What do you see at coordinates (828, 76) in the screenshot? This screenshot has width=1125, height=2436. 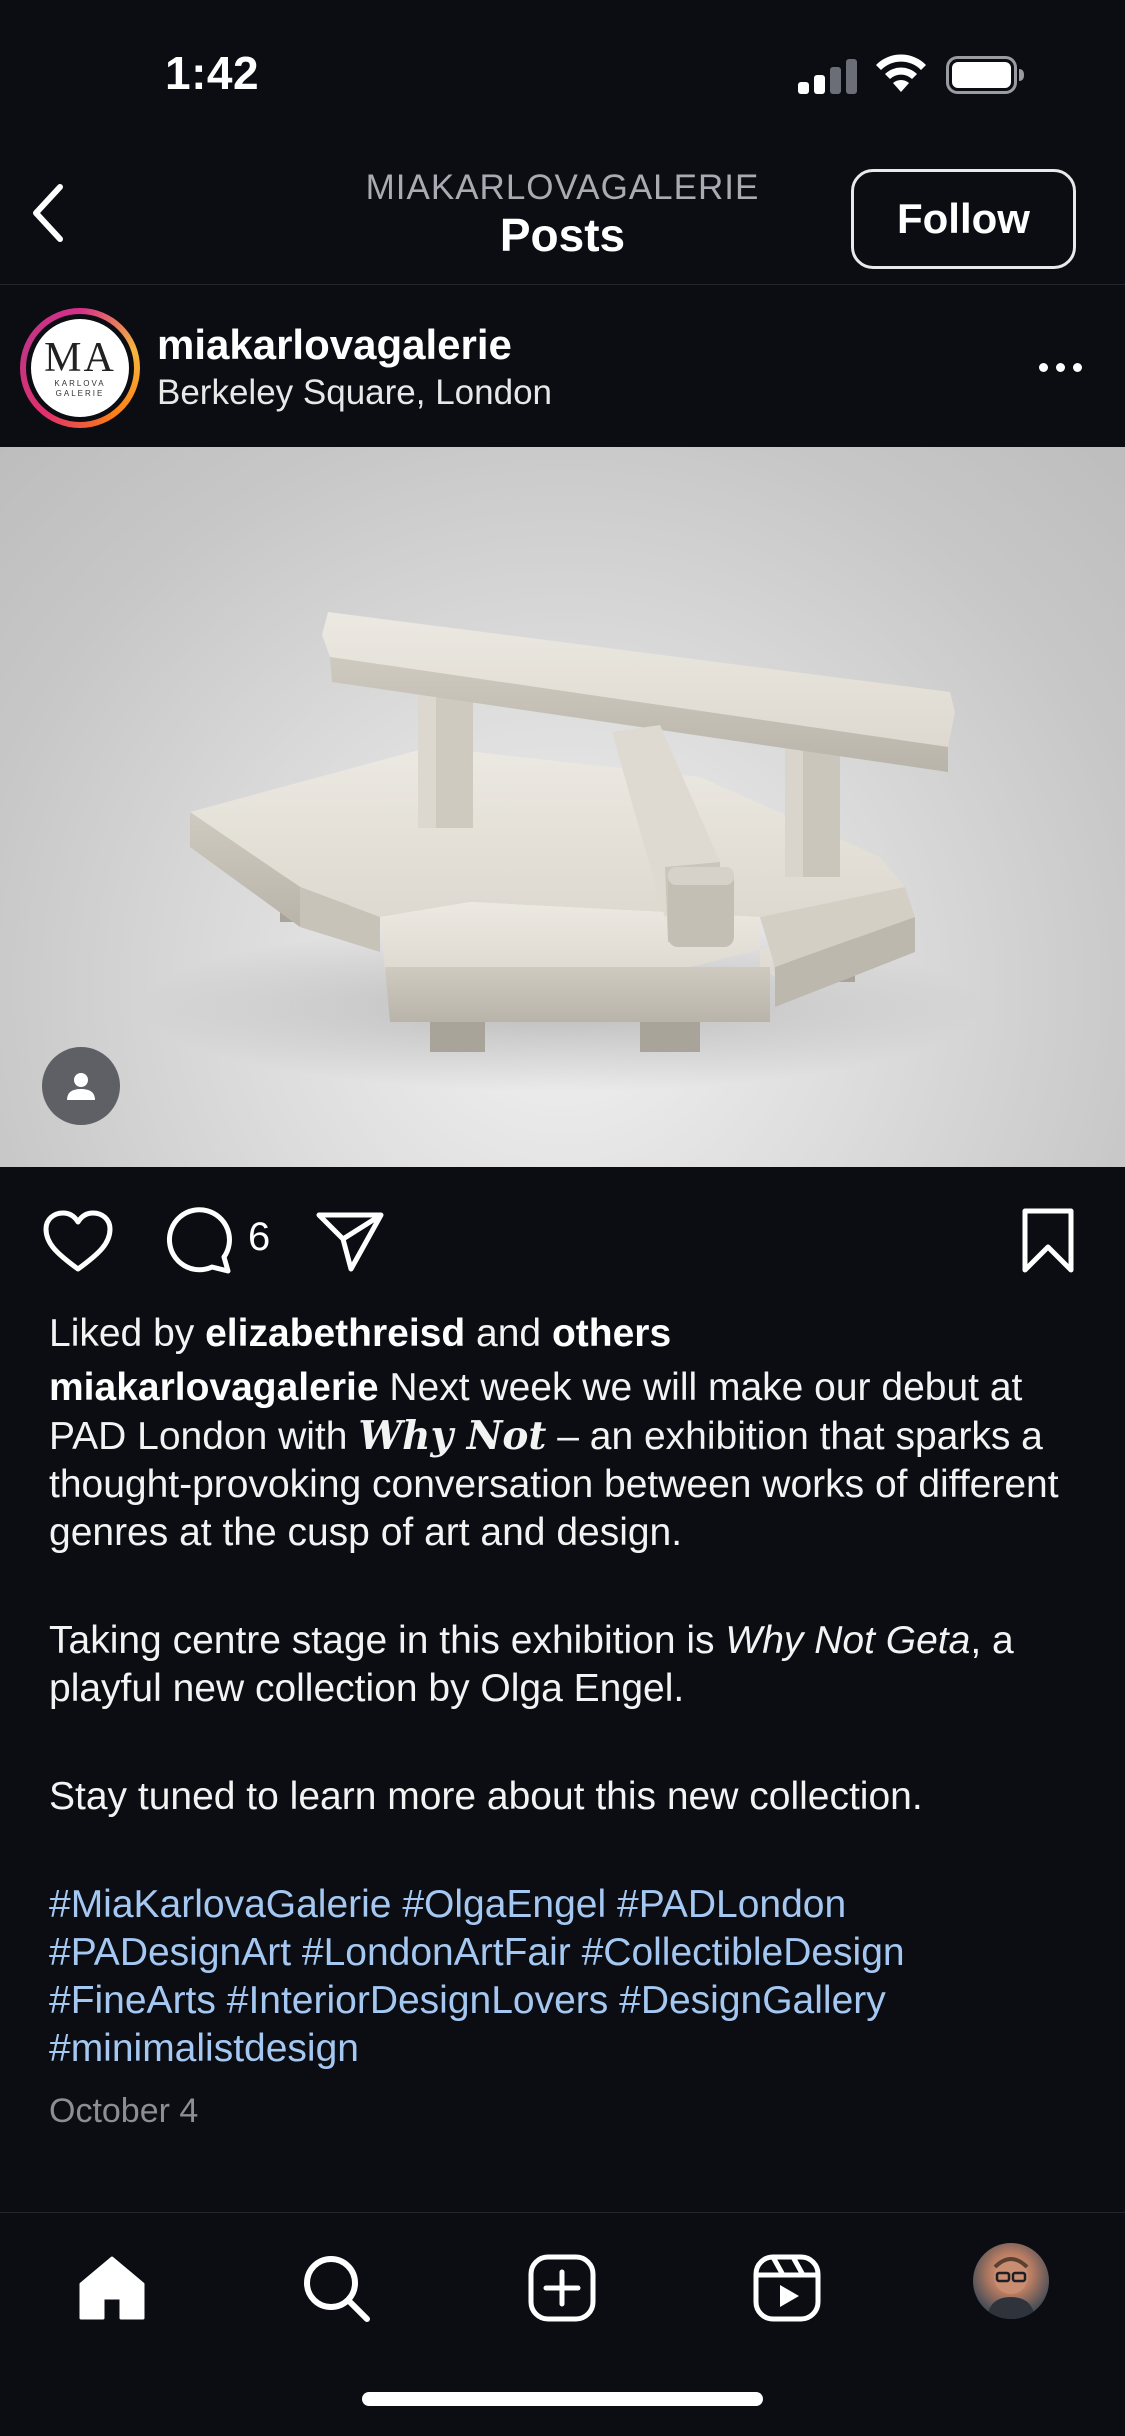 I see `cellular-signal-icon` at bounding box center [828, 76].